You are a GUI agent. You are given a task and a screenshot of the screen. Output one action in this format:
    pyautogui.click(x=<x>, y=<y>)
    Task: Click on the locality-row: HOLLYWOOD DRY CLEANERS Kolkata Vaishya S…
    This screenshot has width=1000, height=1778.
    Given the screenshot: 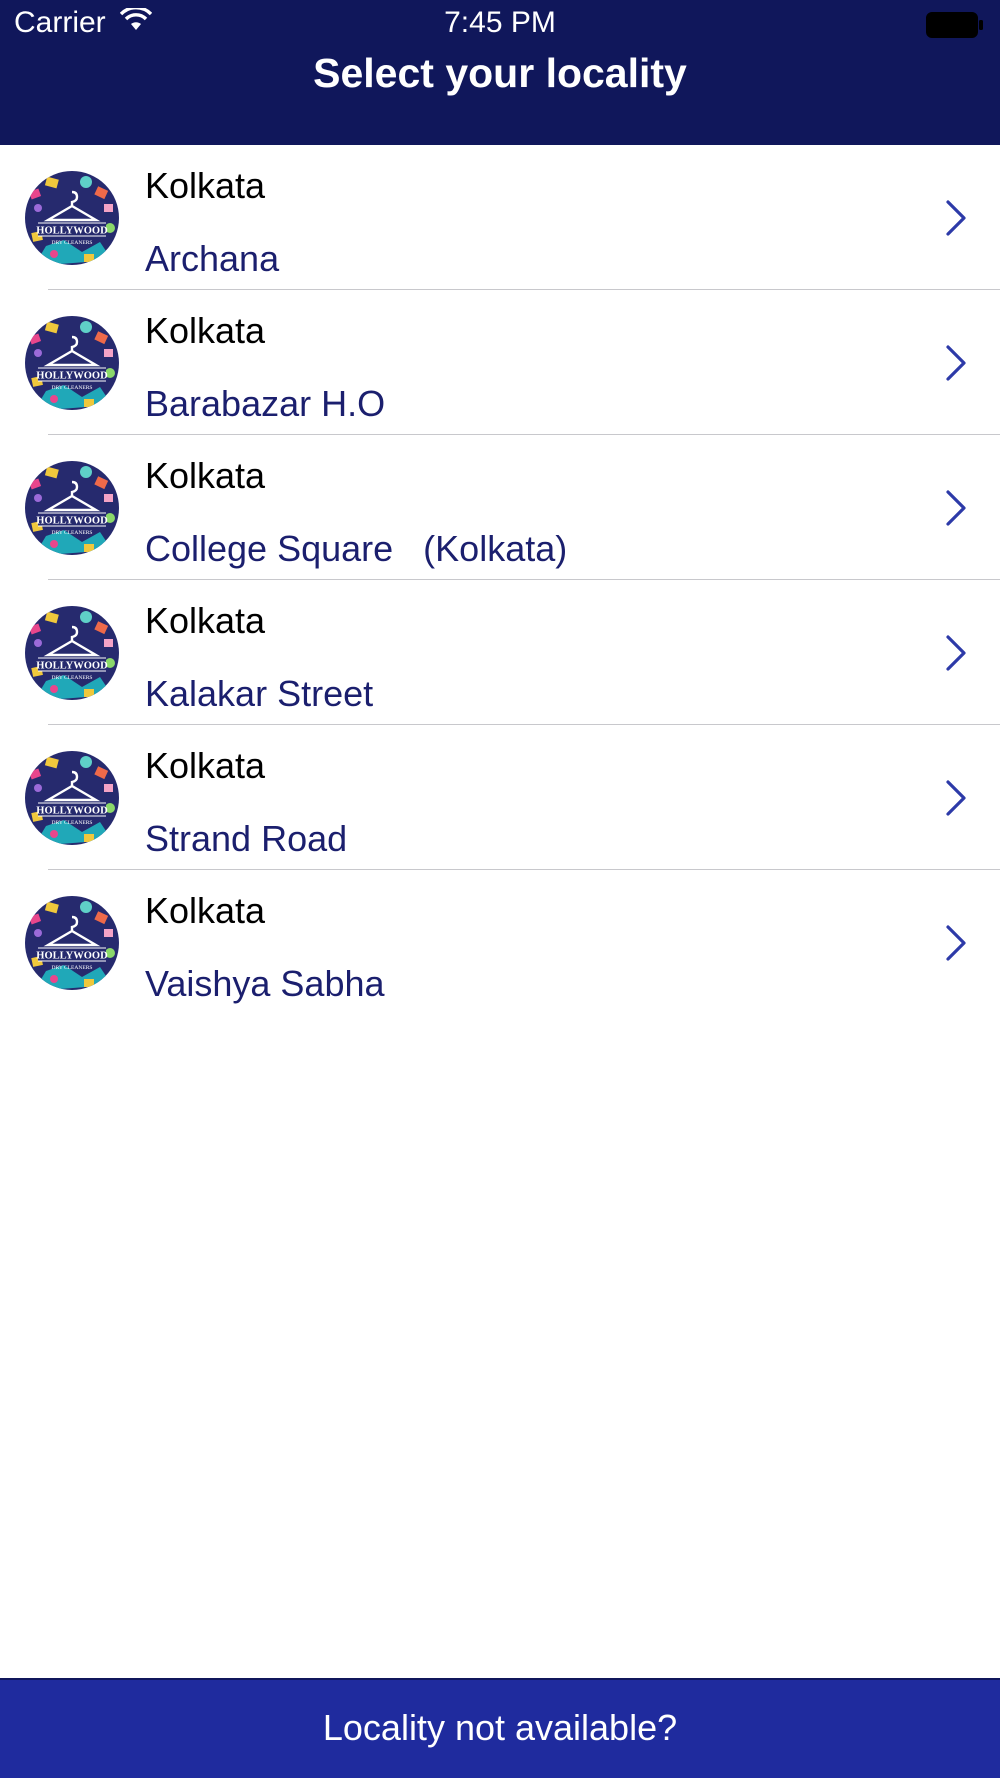 What is the action you would take?
    pyautogui.click(x=500, y=942)
    